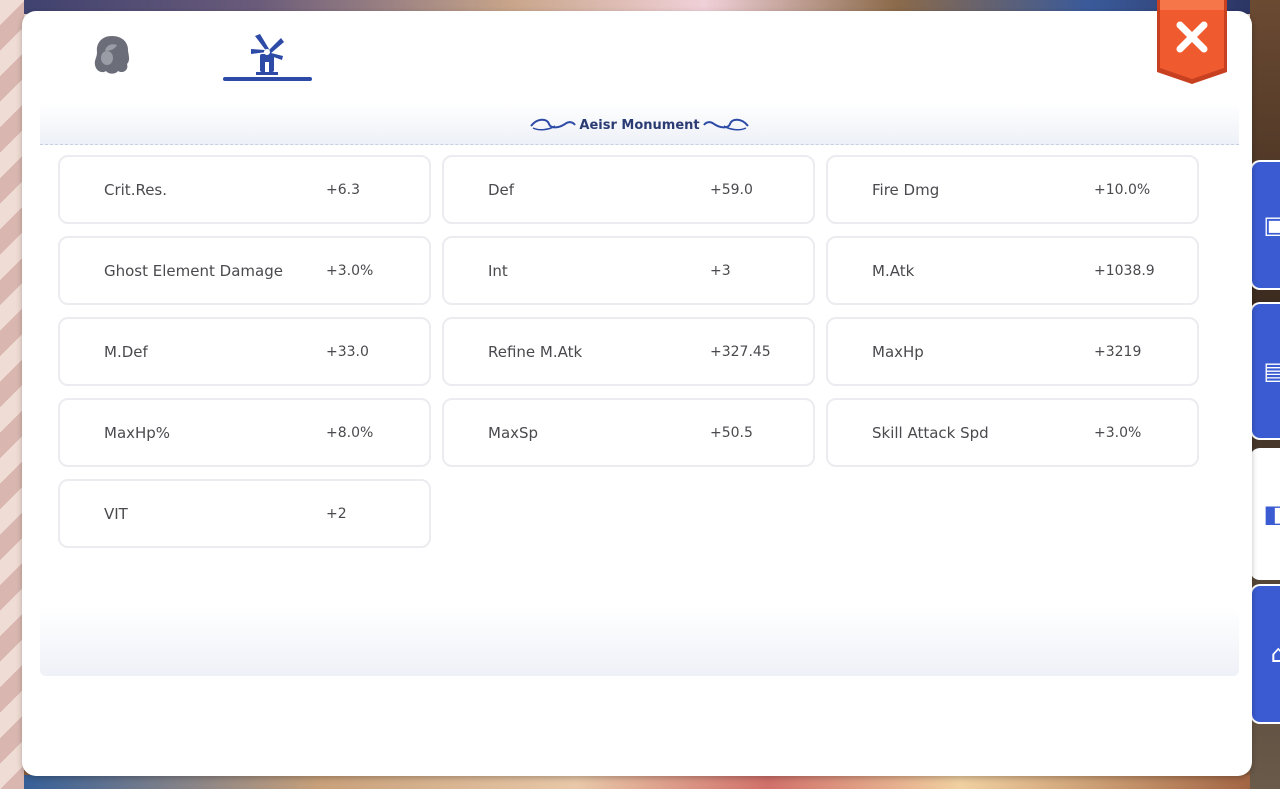 This screenshot has height=789, width=1280. Describe the element at coordinates (1012, 270) in the screenshot. I see `stat-card: M.Atk +1038.9` at that location.